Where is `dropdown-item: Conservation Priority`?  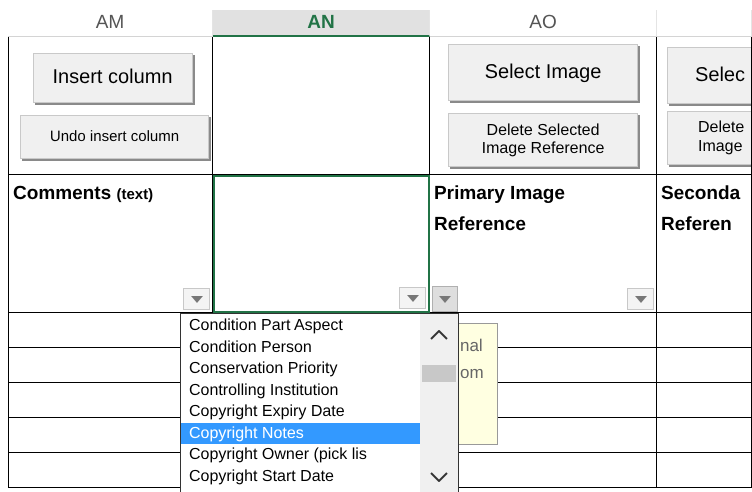 dropdown-item: Conservation Priority is located at coordinates (300, 369).